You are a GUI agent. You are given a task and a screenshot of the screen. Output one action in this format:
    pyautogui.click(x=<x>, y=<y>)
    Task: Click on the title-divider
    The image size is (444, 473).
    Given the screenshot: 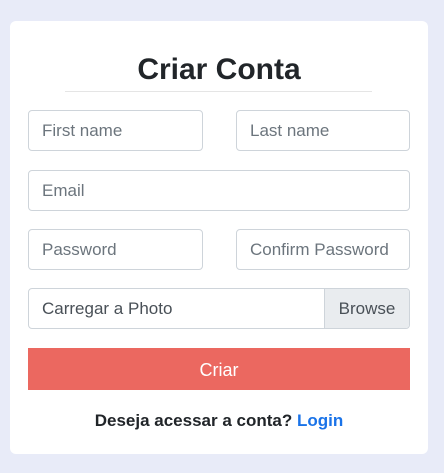 What is the action you would take?
    pyautogui.click(x=218, y=91)
    